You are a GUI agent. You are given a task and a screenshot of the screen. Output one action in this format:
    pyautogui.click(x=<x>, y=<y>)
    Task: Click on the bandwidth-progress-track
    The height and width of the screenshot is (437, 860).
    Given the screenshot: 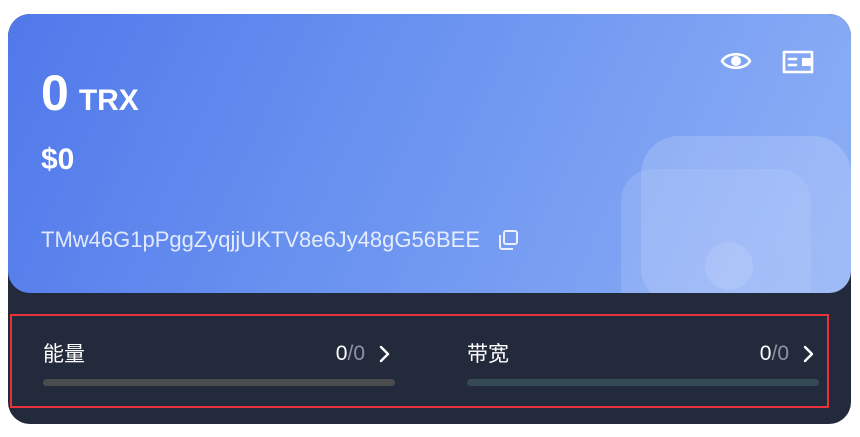 What is the action you would take?
    pyautogui.click(x=643, y=382)
    